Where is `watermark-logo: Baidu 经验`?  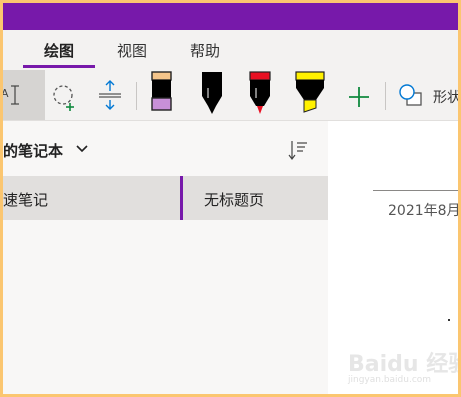 watermark-logo: Baidu 经验 is located at coordinates (403, 364).